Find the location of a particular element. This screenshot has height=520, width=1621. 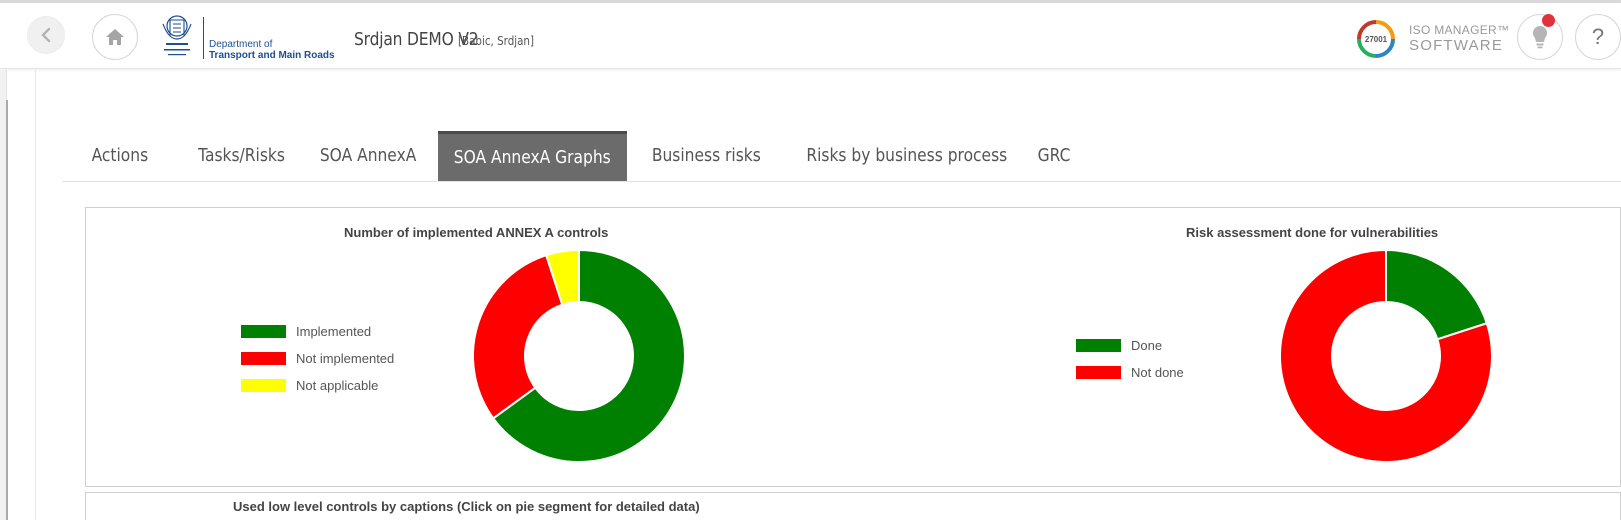

home-button is located at coordinates (115, 37).